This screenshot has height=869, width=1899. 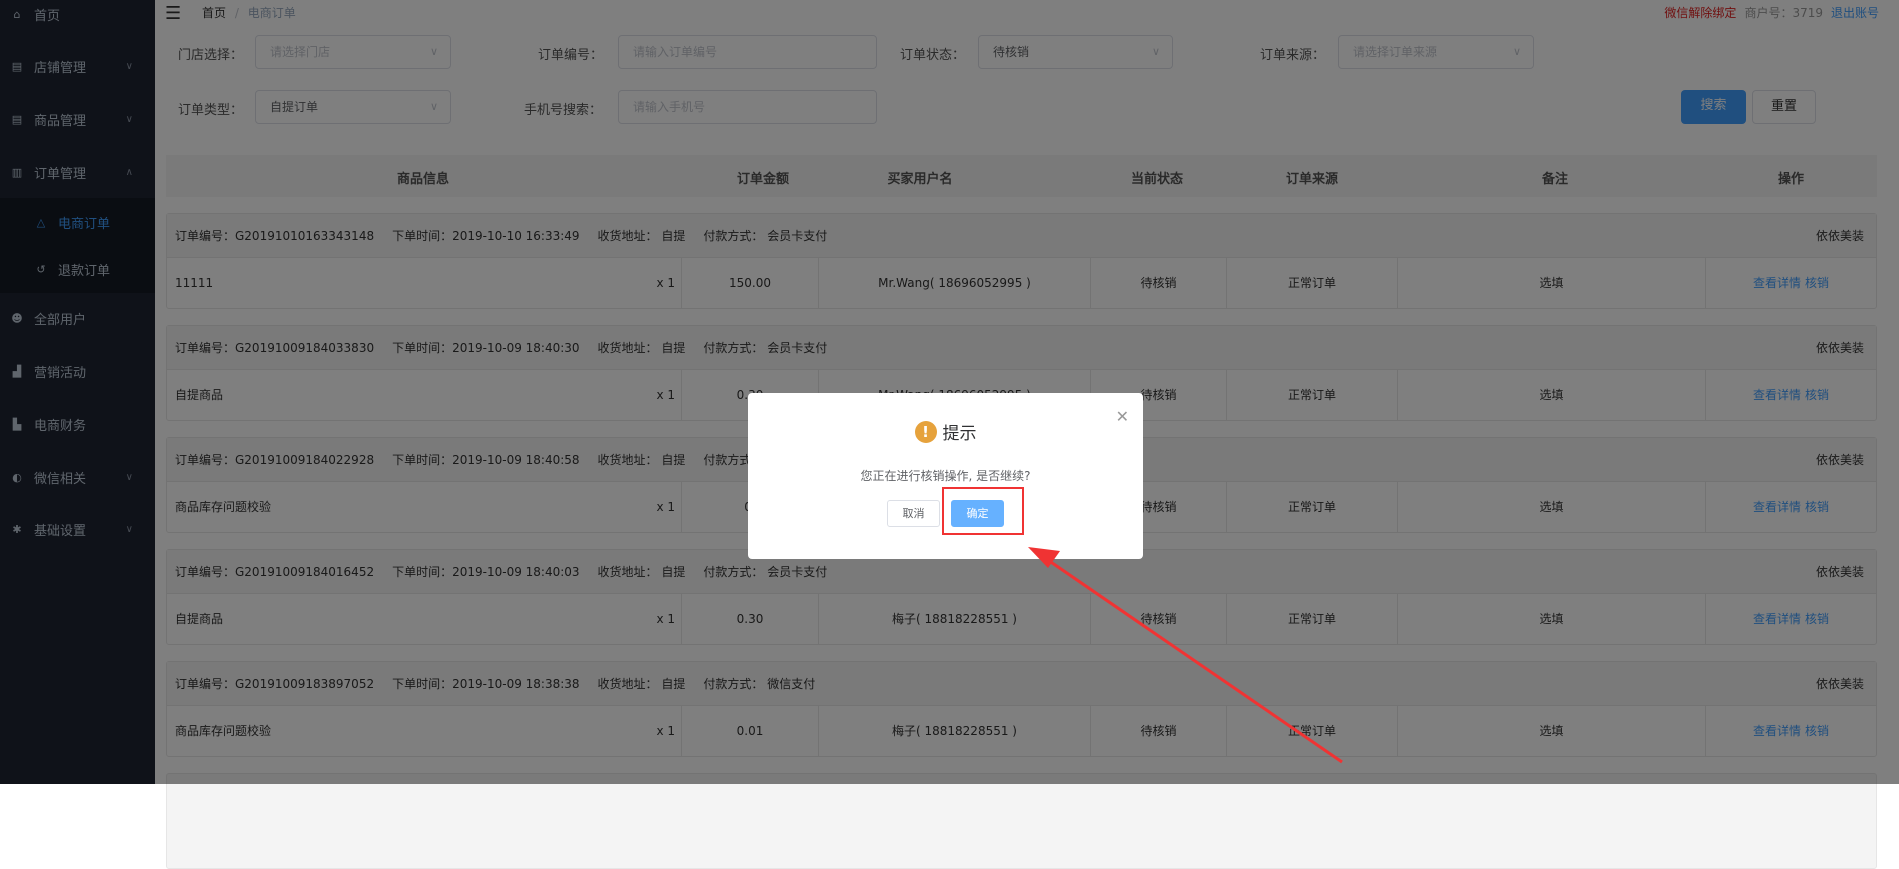 What do you see at coordinates (1185, 655) in the screenshot?
I see `annotation-arrow` at bounding box center [1185, 655].